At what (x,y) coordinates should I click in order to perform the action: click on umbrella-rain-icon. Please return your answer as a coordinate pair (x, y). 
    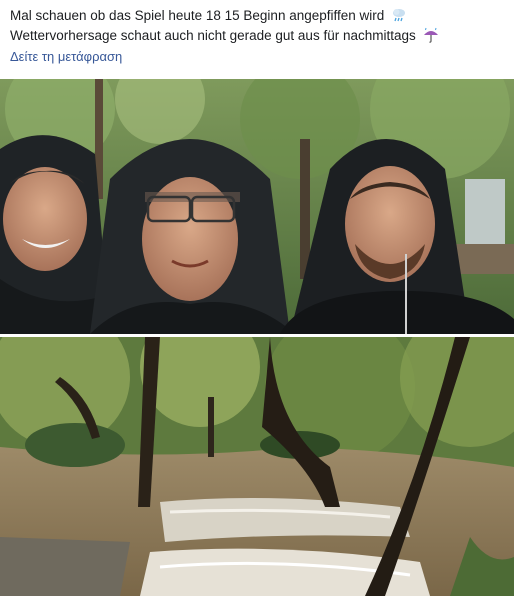
    Looking at the image, I should click on (430, 35).